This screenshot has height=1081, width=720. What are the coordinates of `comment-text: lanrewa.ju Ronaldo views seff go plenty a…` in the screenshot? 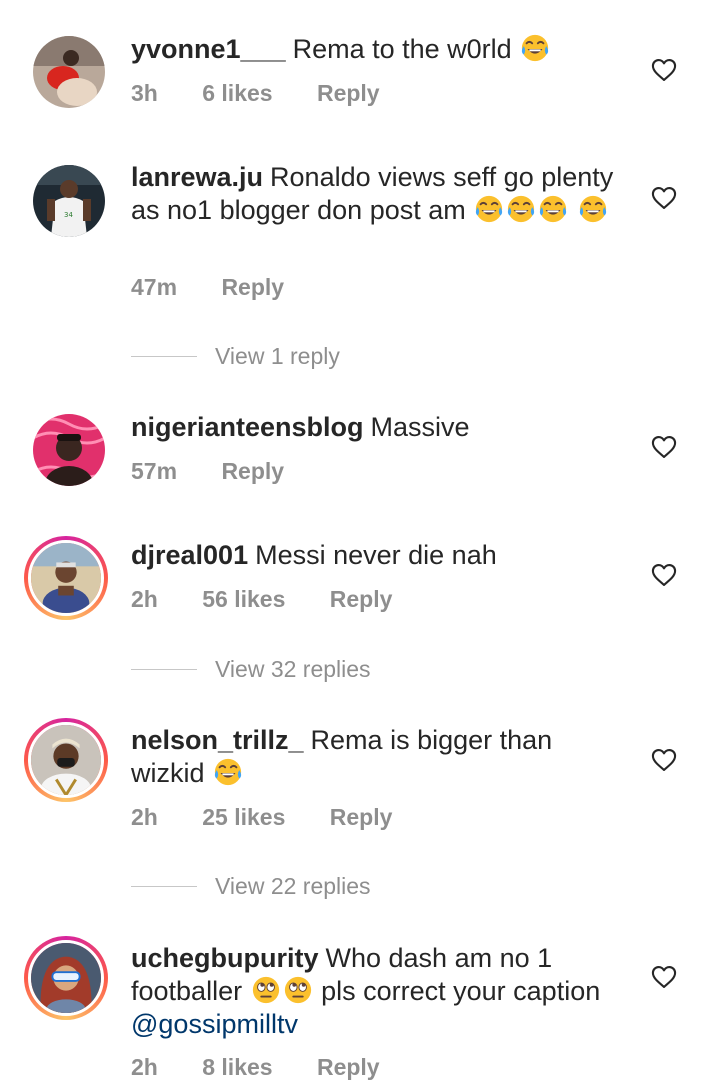 It's located at (381, 194).